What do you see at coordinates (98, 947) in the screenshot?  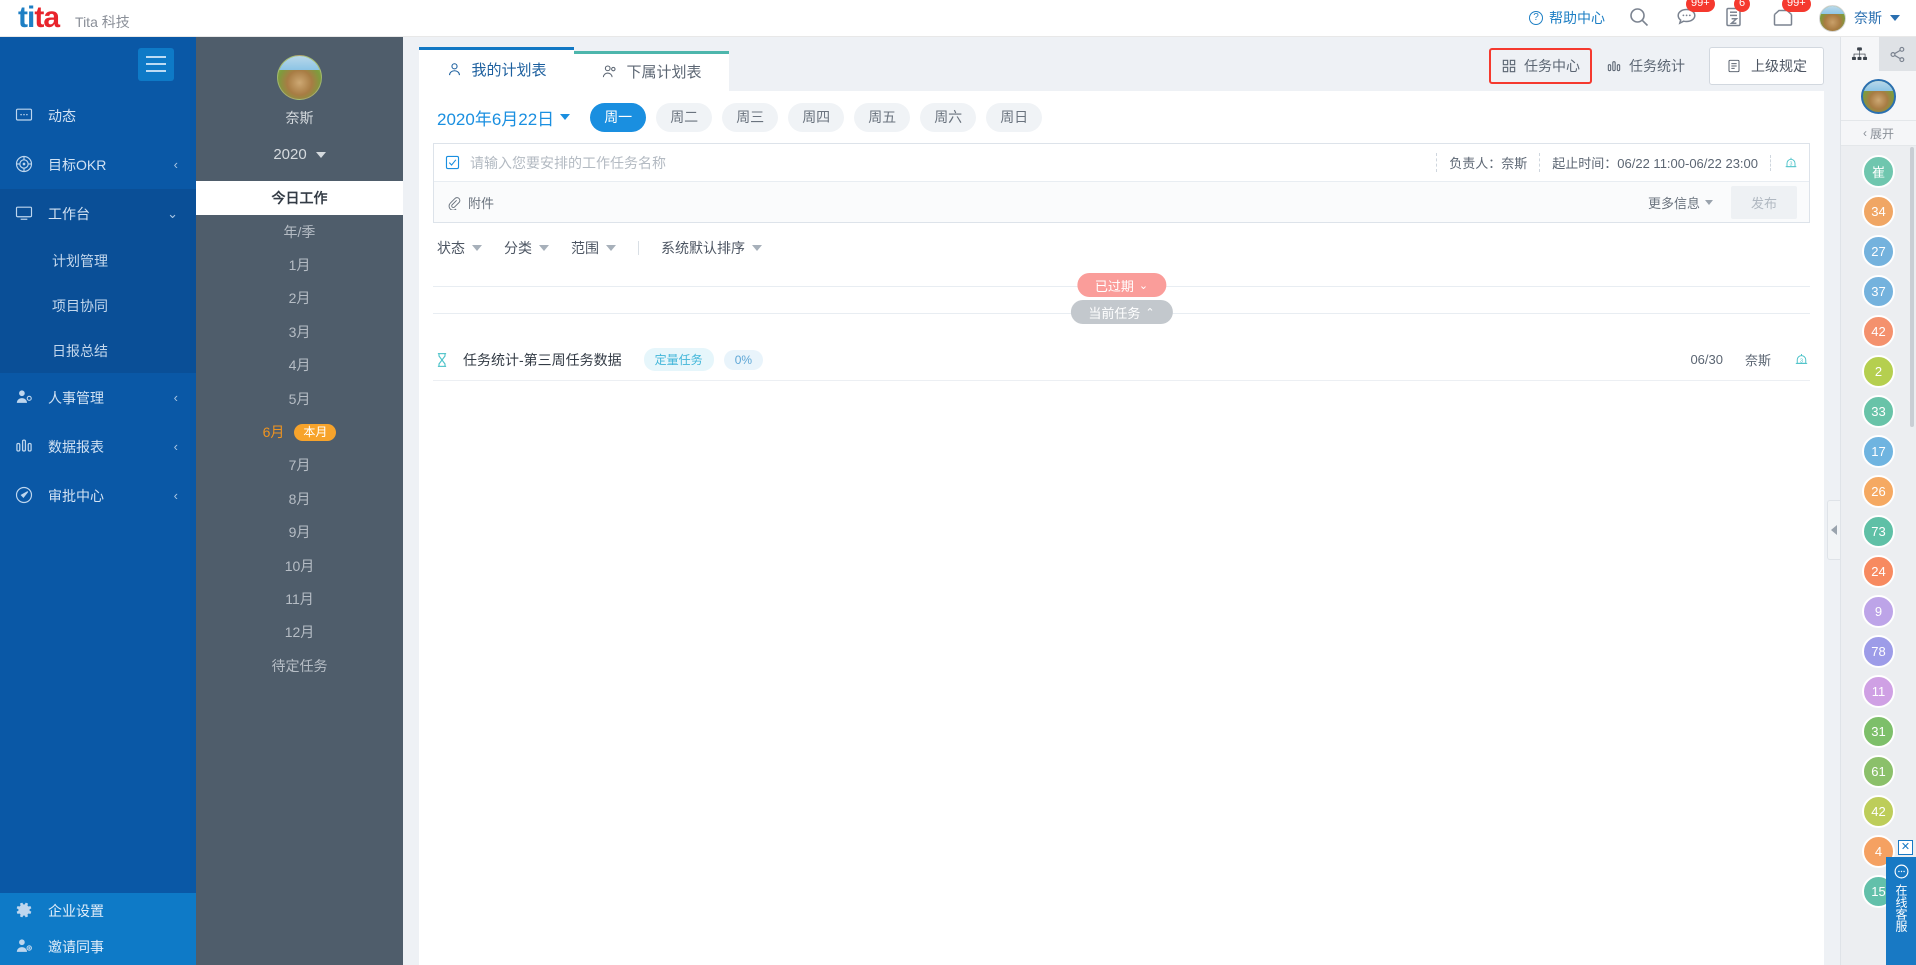 I see `sidebar-item-invite: 邀请同事` at bounding box center [98, 947].